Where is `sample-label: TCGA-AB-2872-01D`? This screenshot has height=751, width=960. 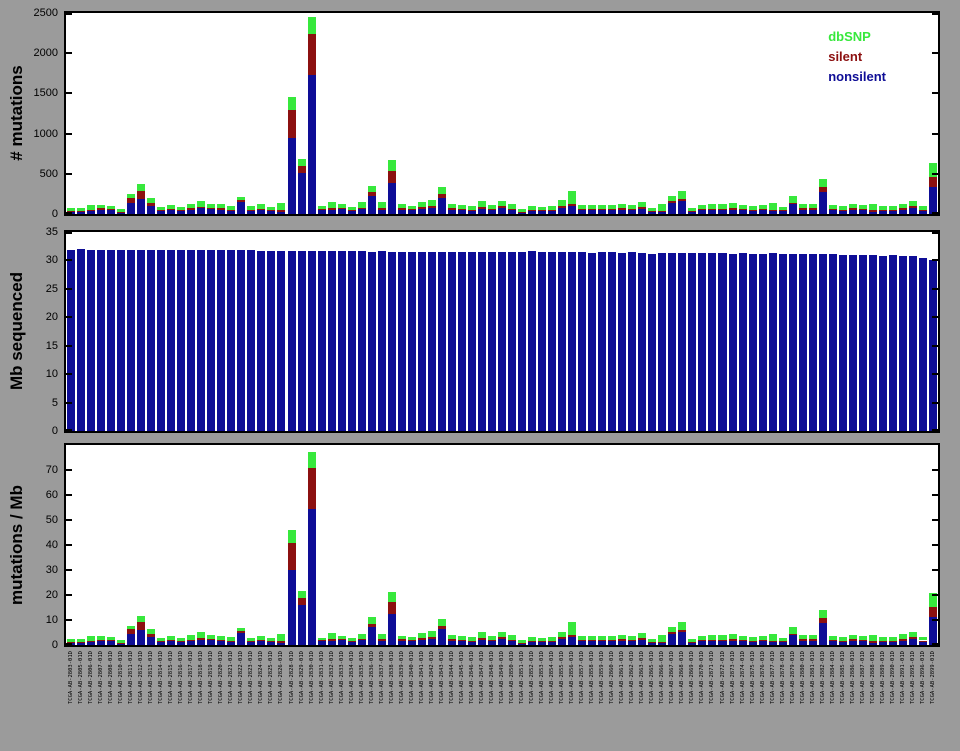 sample-label: TCGA-AB-2872-01D is located at coordinates (723, 701).